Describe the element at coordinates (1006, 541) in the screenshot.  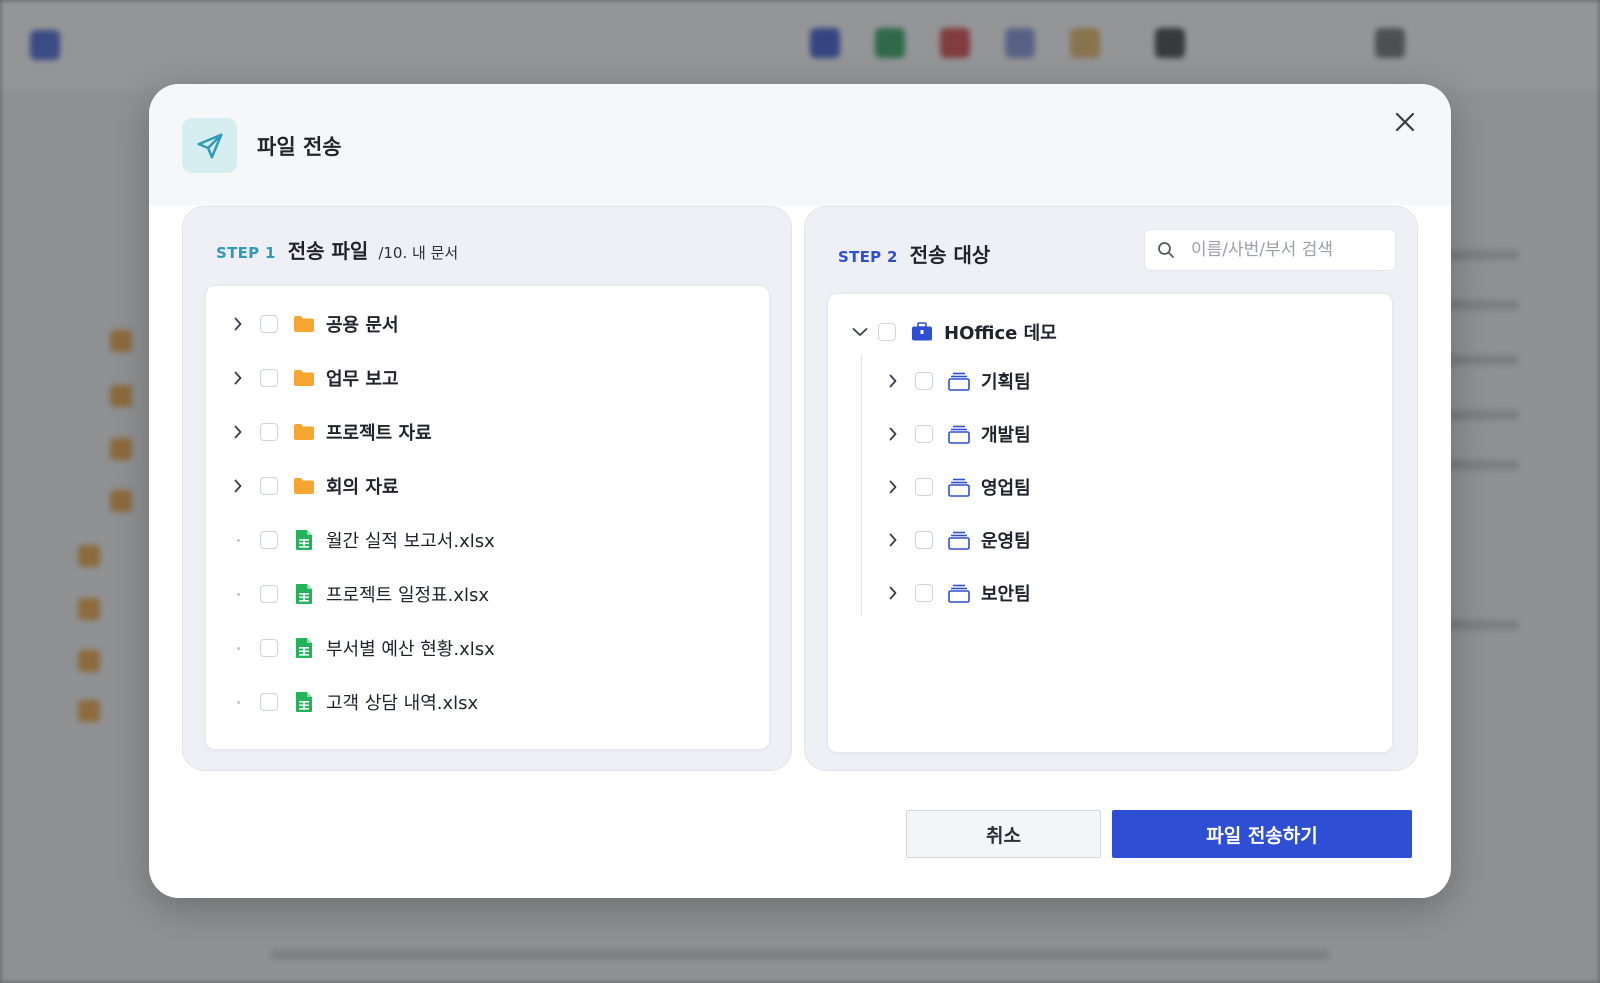
I see `tree-item-label: 운영팀` at that location.